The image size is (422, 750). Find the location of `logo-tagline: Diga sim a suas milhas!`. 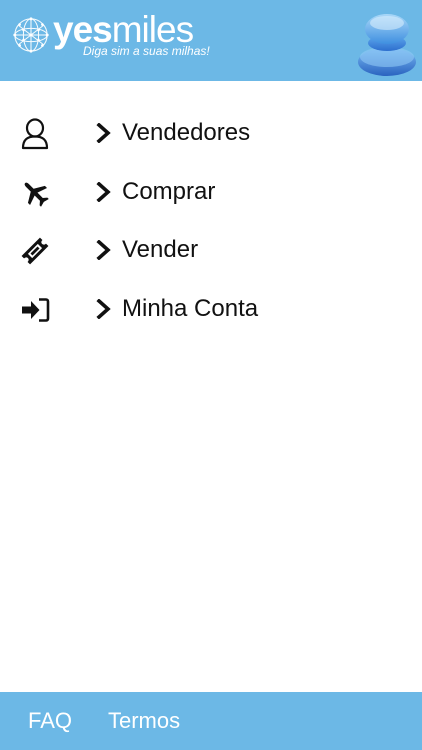

logo-tagline: Diga sim a suas milhas! is located at coordinates (146, 51).